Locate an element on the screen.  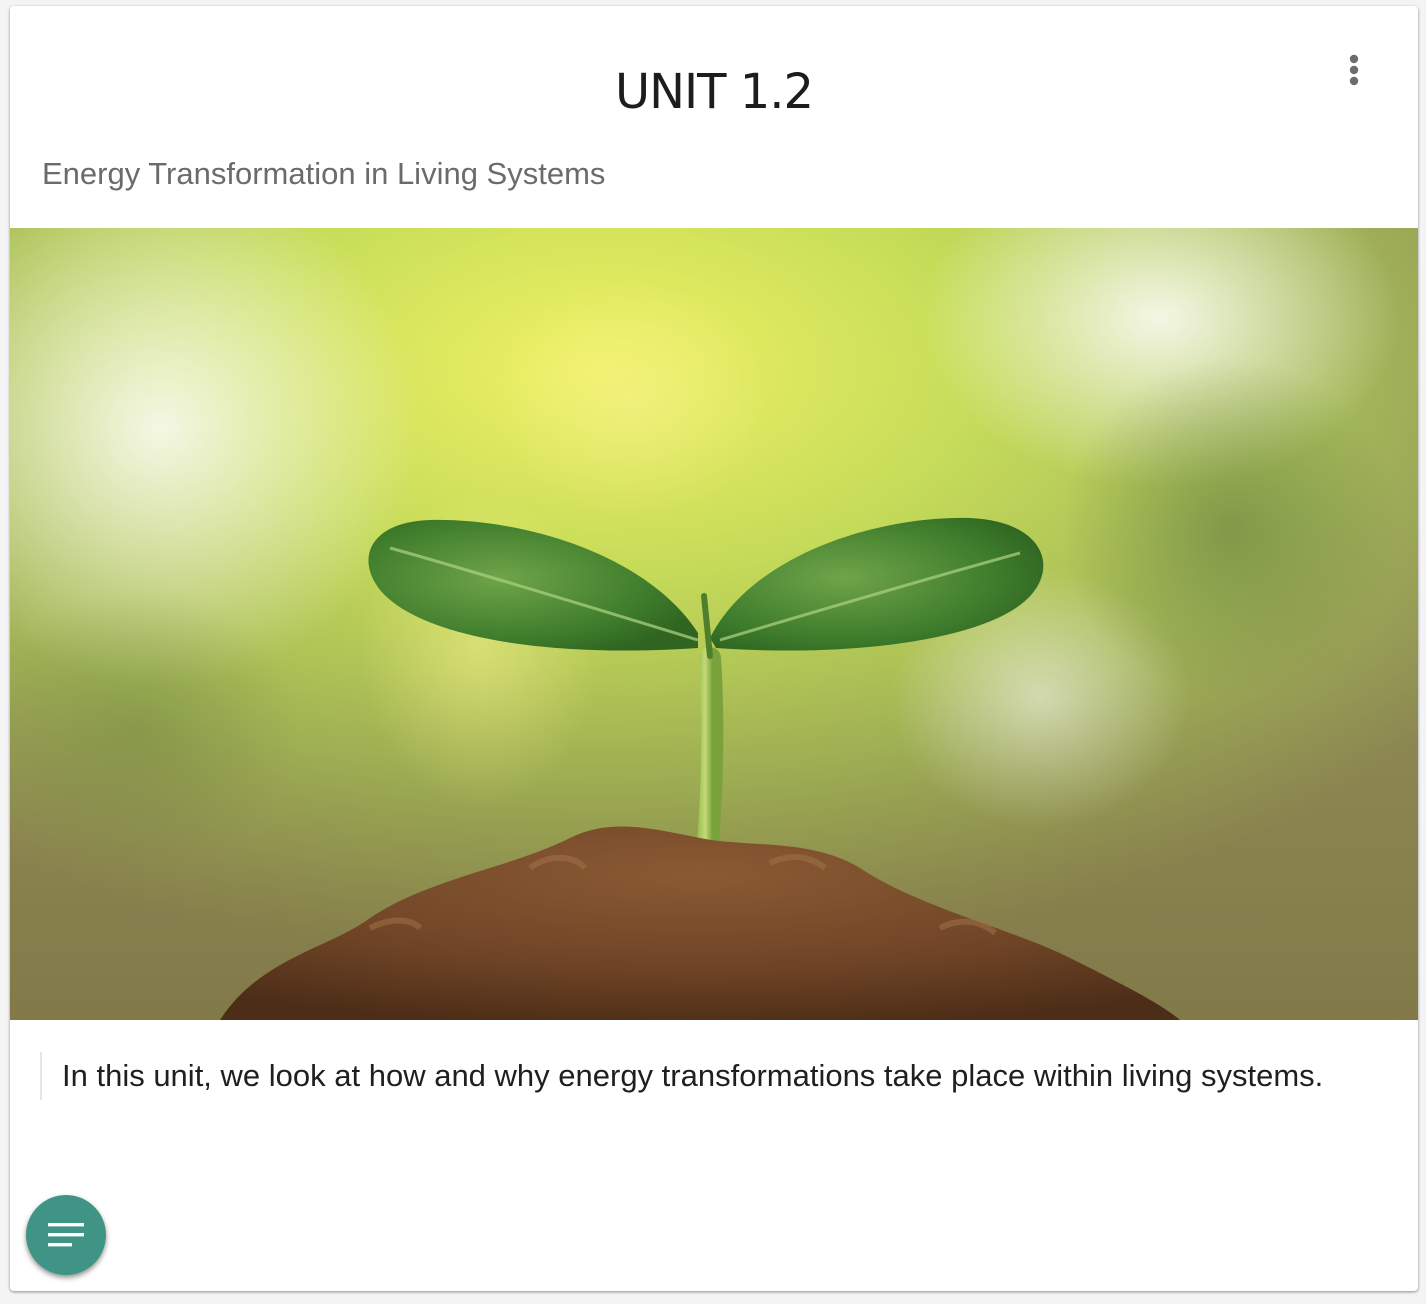
menu-fab-button is located at coordinates (66, 1235).